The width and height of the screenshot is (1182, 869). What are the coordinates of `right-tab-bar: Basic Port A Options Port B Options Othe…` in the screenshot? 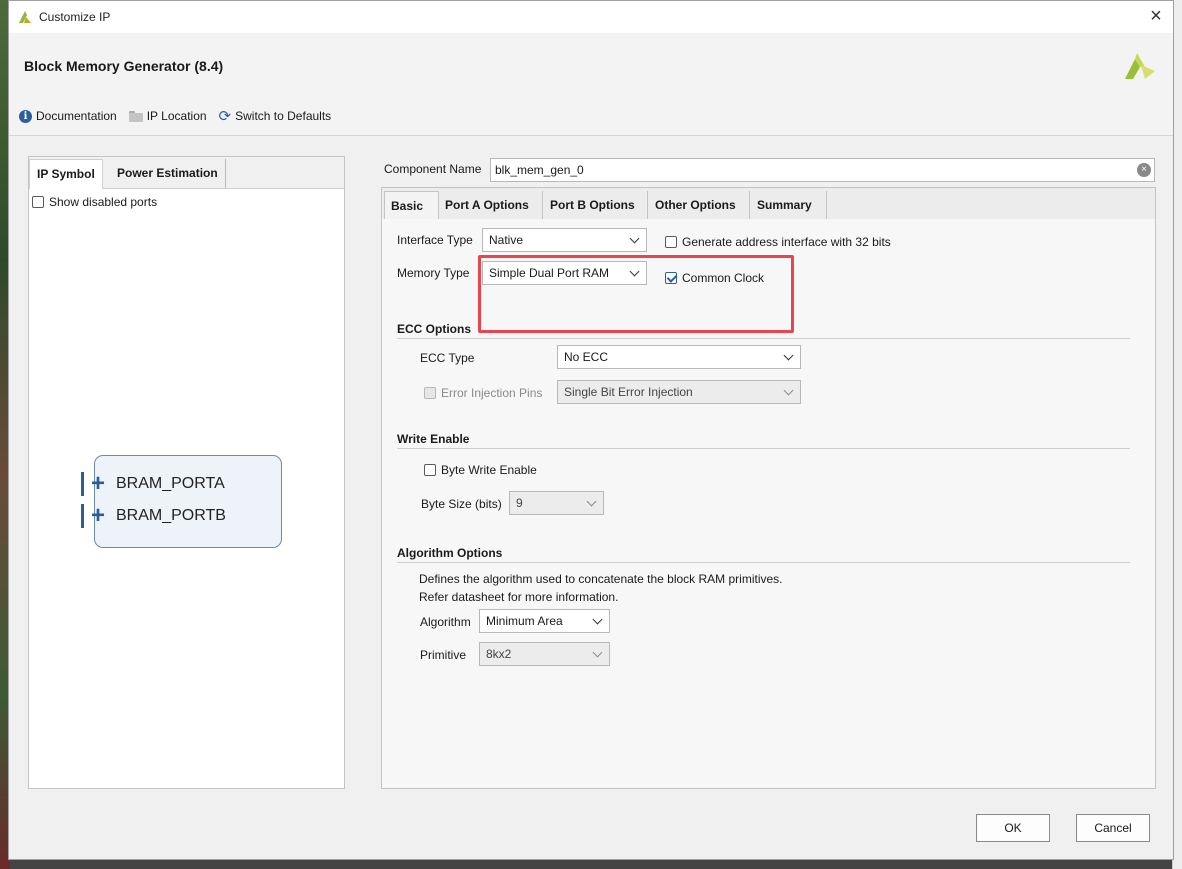 It's located at (768, 204).